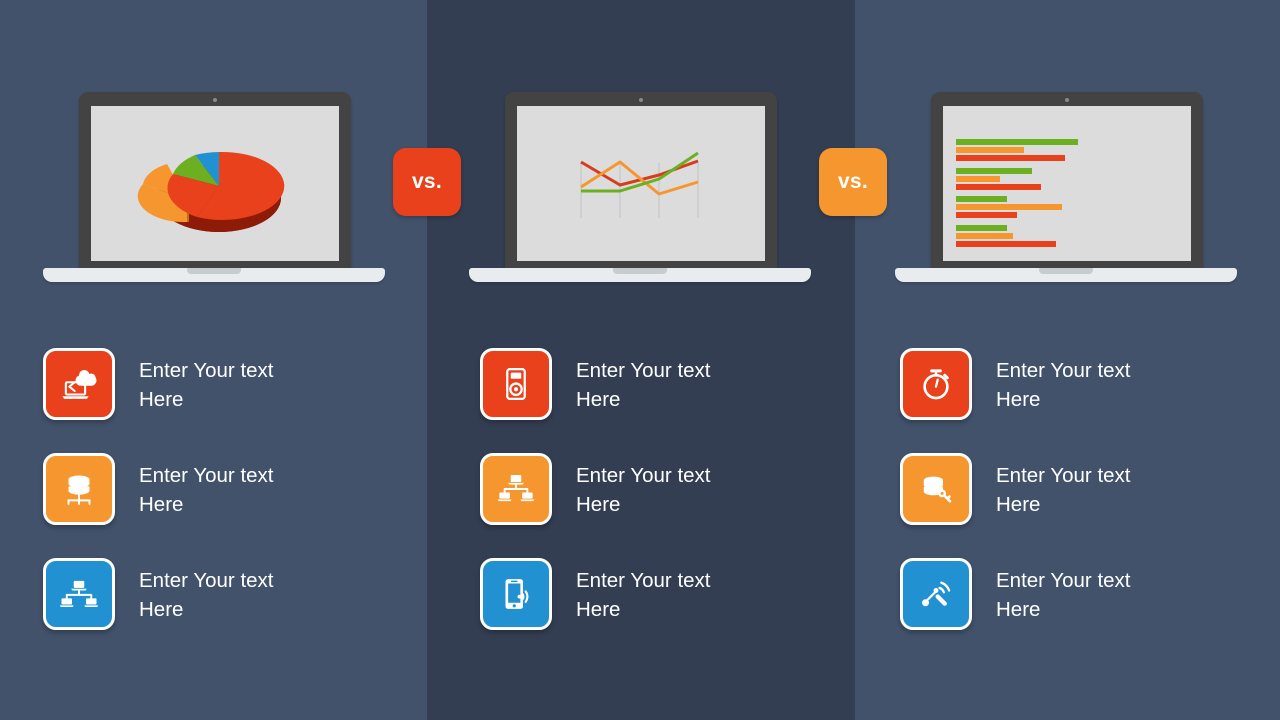 The width and height of the screenshot is (1280, 720). I want to click on vs-badge-2-label: vs., so click(853, 181).